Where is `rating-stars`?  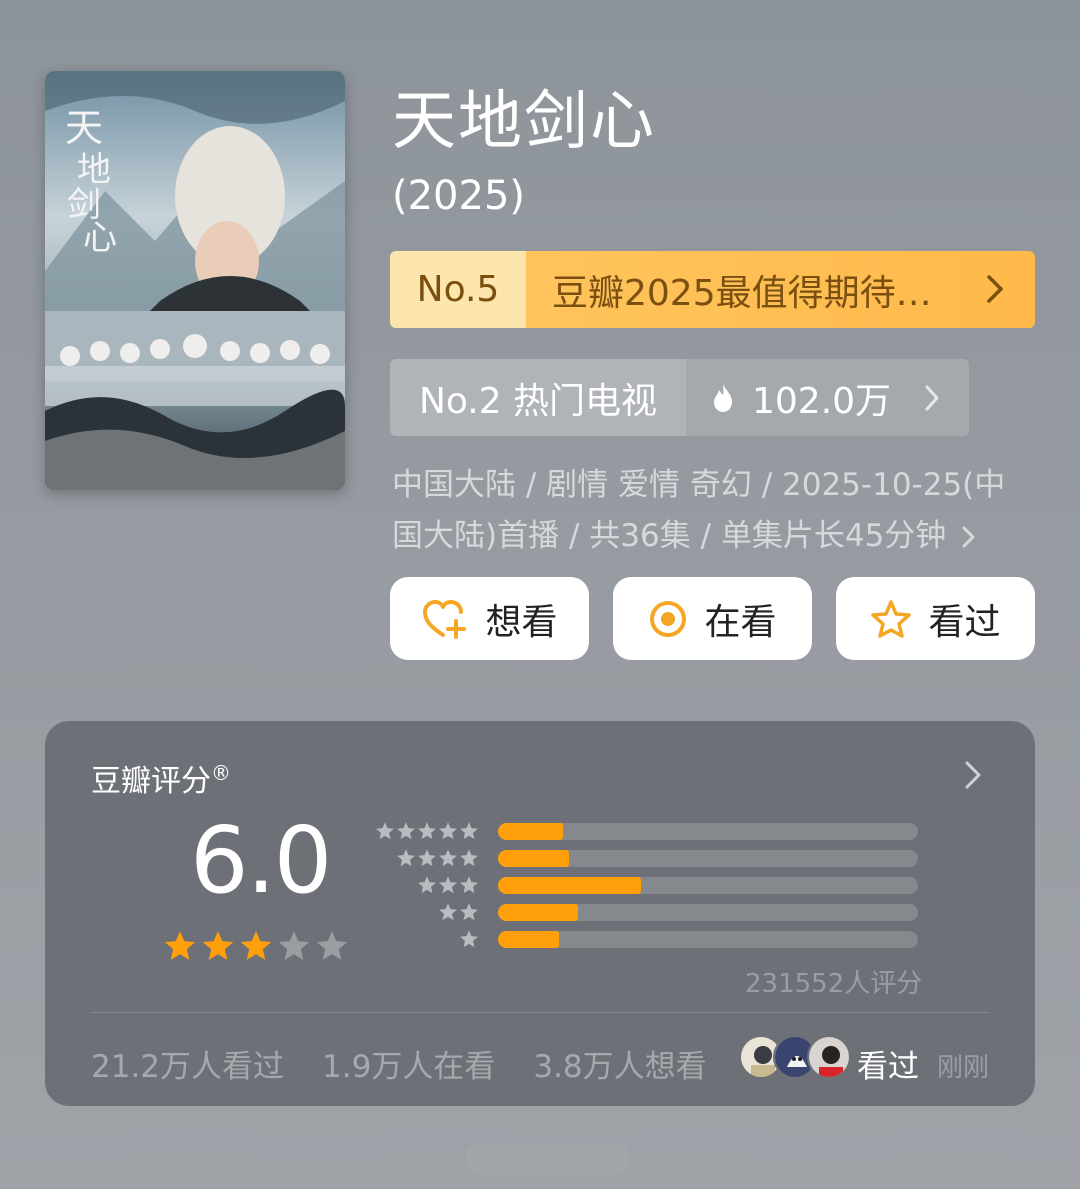 rating-stars is located at coordinates (256, 946).